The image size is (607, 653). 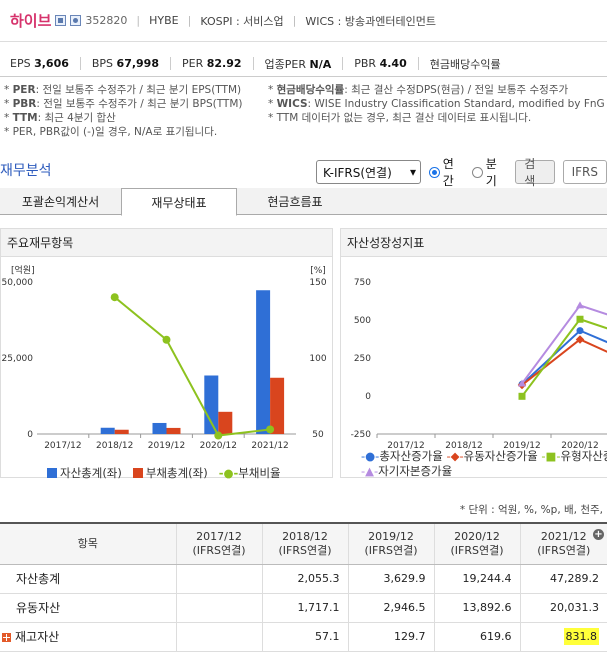 What do you see at coordinates (88, 608) in the screenshot?
I see `row-label: 유동자산` at bounding box center [88, 608].